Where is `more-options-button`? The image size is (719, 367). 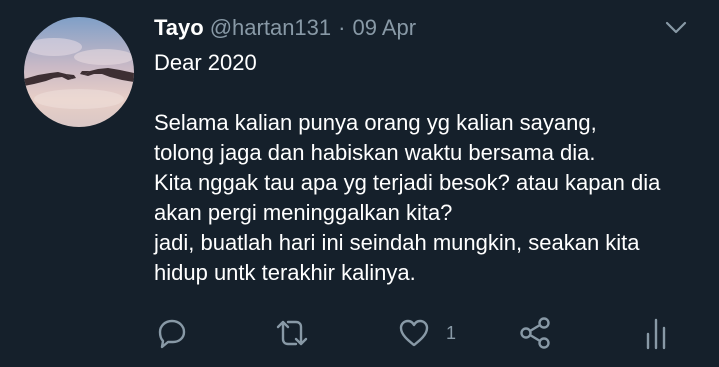
more-options-button is located at coordinates (676, 28).